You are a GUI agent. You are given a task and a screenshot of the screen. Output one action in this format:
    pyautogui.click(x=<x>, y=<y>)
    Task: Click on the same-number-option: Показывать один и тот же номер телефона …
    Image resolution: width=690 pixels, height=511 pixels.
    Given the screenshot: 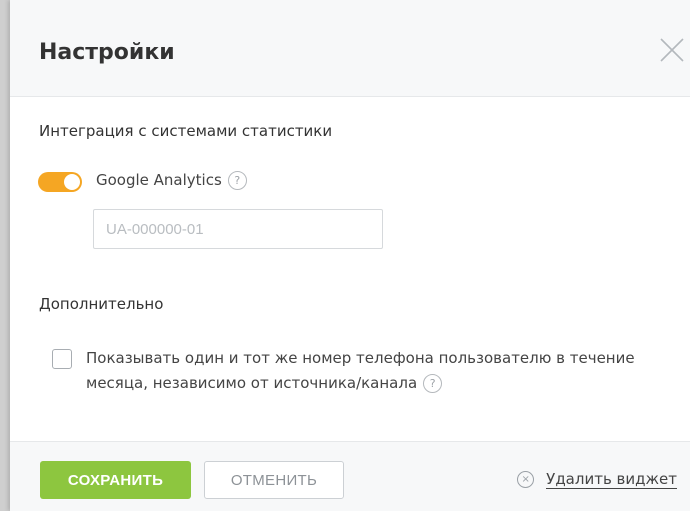 What is the action you would take?
    pyautogui.click(x=381, y=371)
    